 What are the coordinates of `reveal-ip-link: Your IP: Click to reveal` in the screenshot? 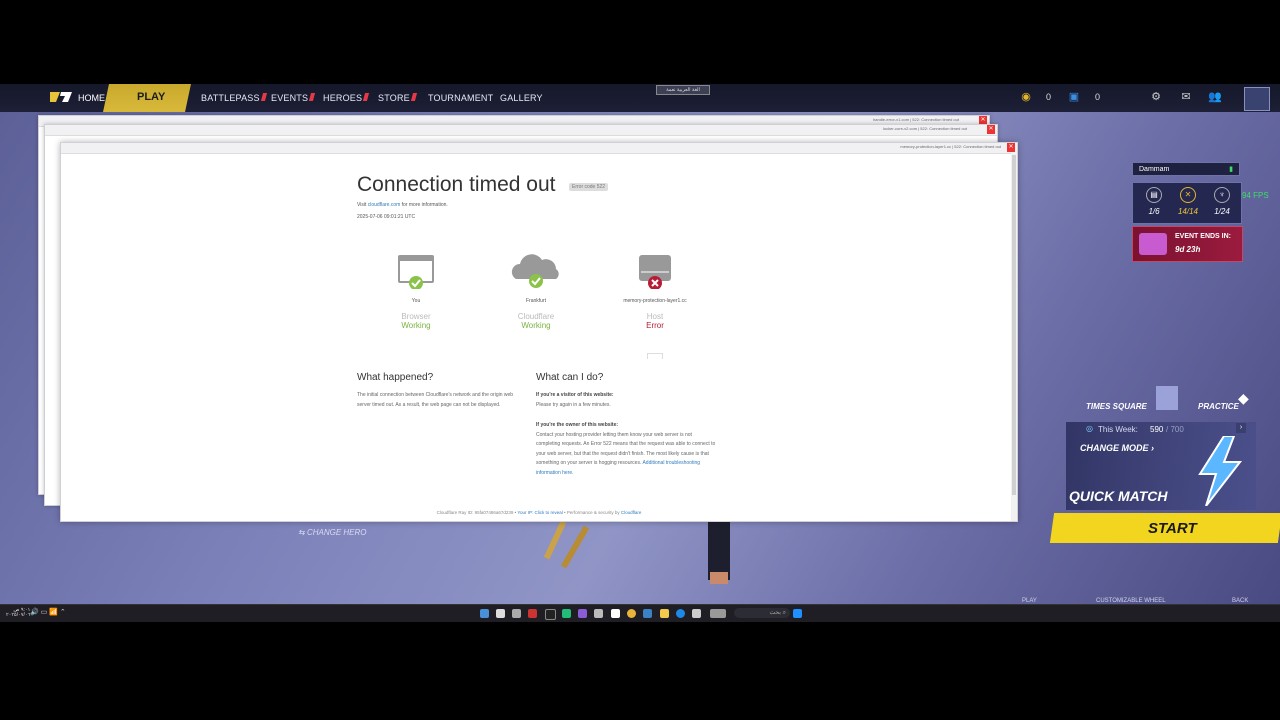 It's located at (539, 512).